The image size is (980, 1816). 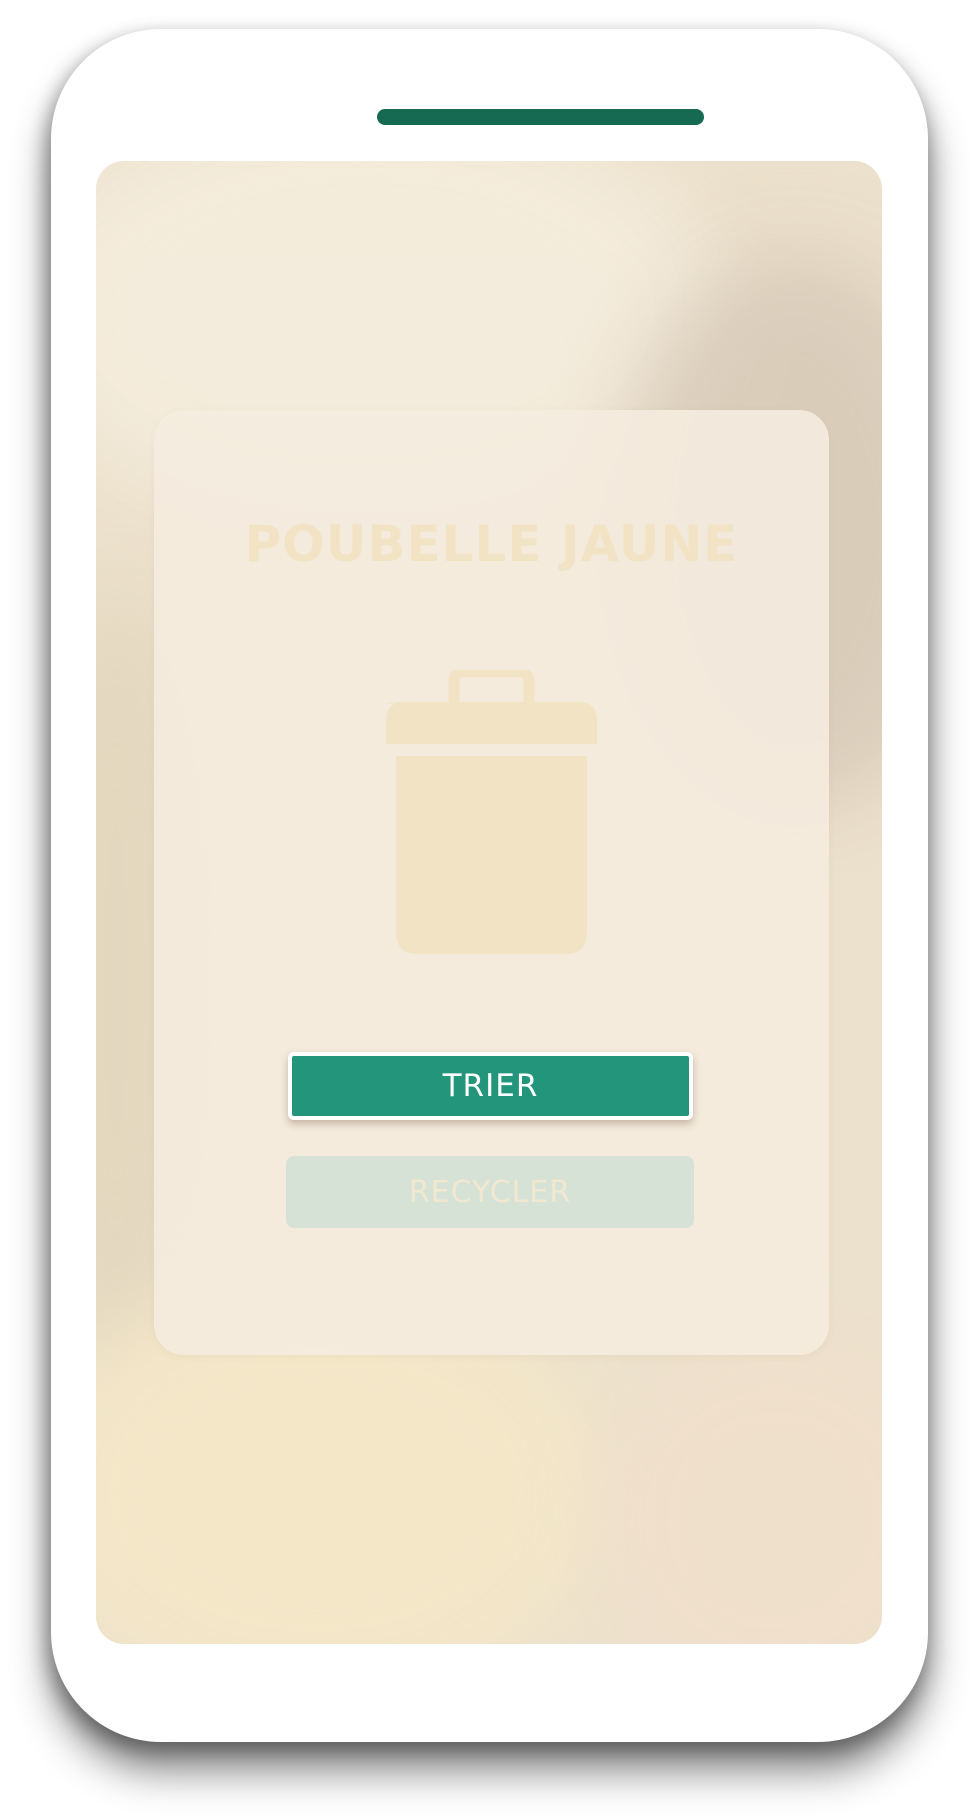 What do you see at coordinates (491, 812) in the screenshot?
I see `trash-bin-icon` at bounding box center [491, 812].